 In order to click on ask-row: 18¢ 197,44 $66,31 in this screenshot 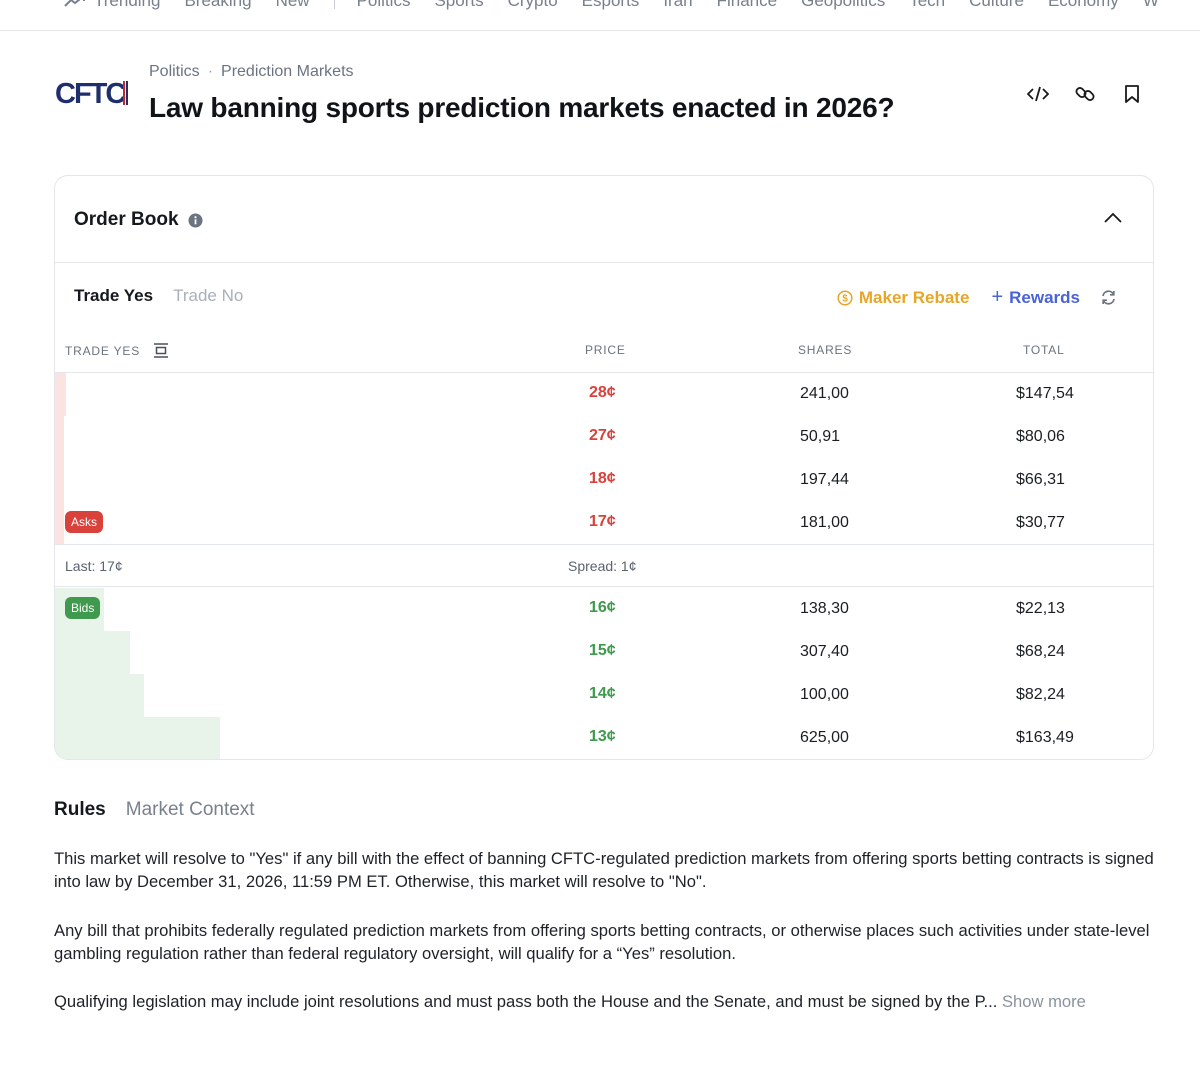, I will do `click(604, 480)`.